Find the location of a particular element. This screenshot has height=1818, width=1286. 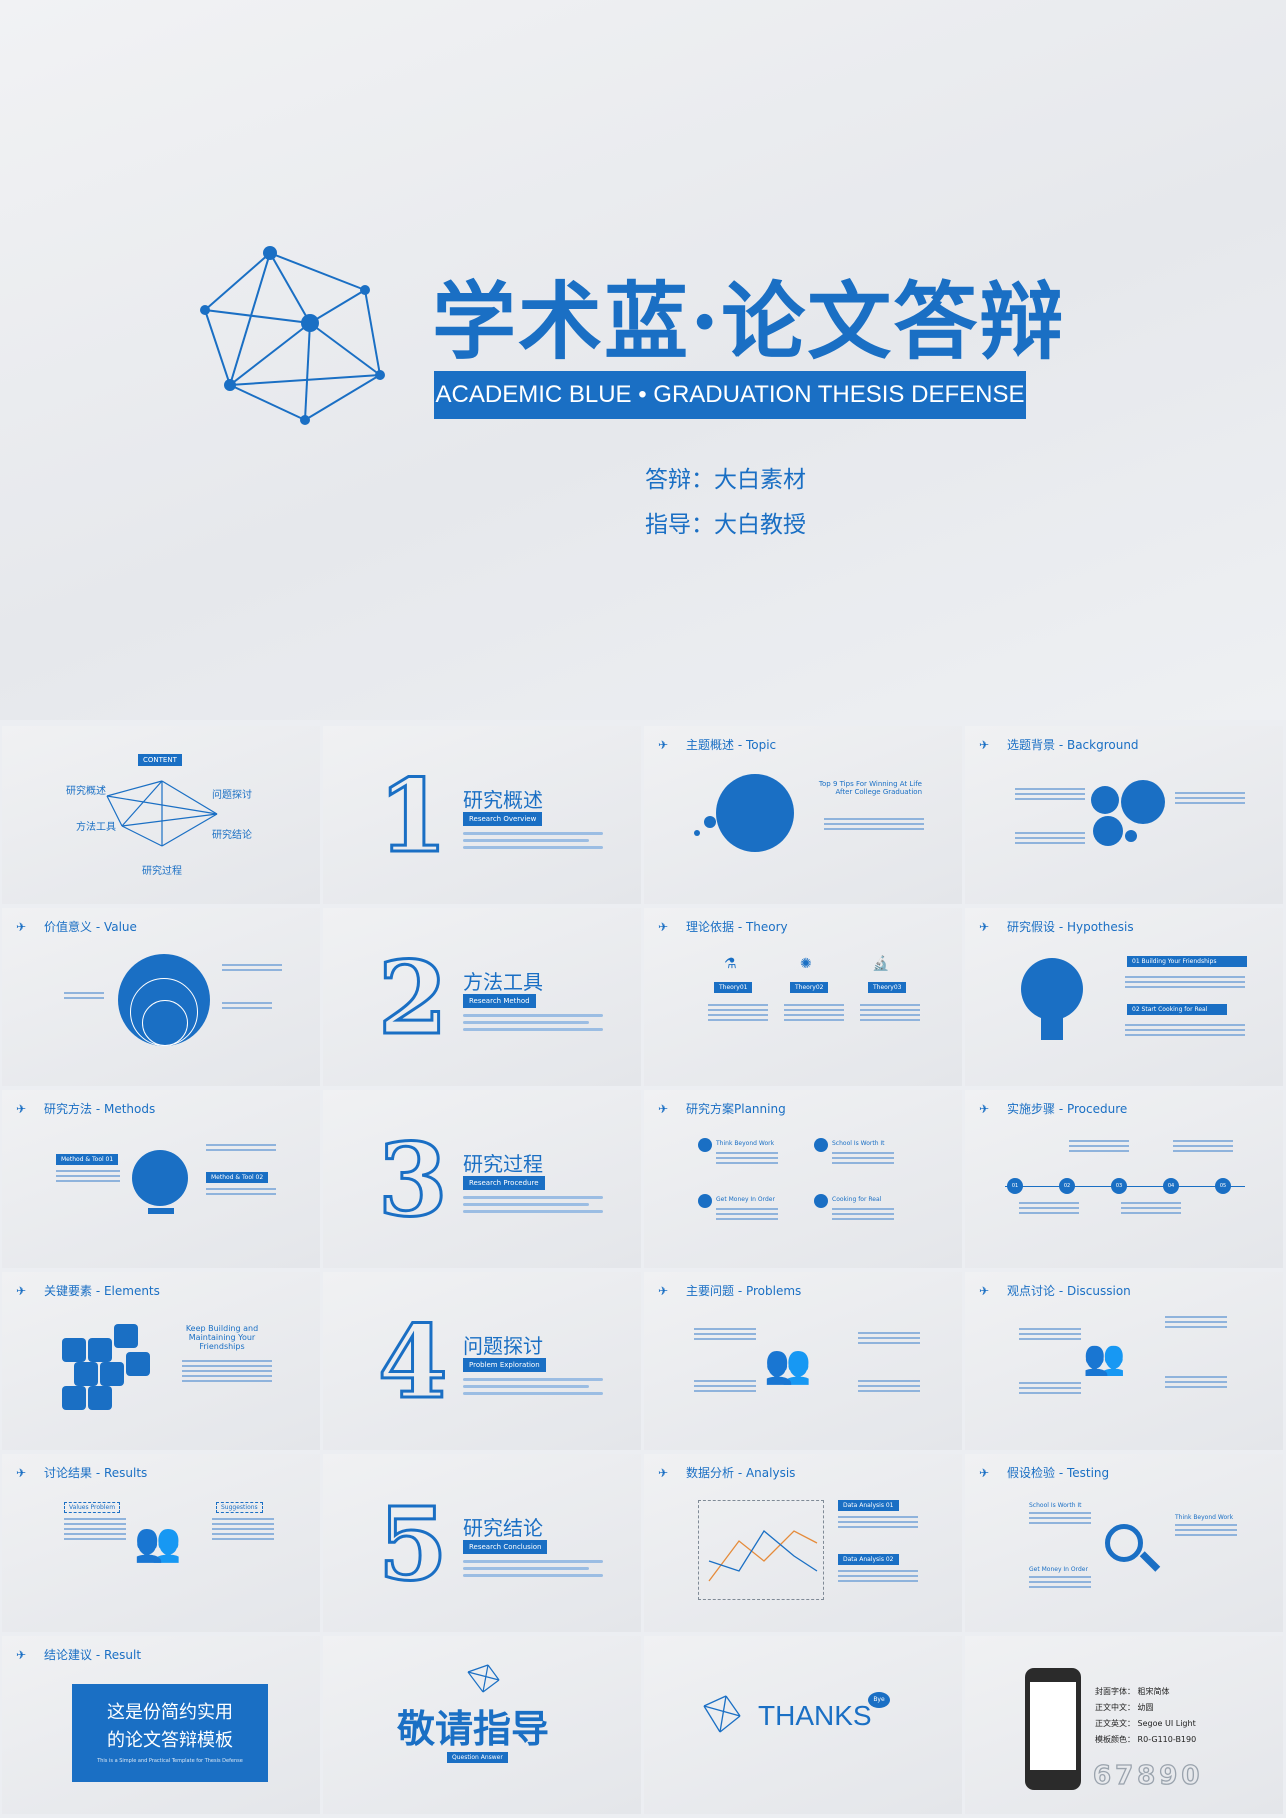

slide-value: ✈ 价值意义 - Value is located at coordinates (161, 997).